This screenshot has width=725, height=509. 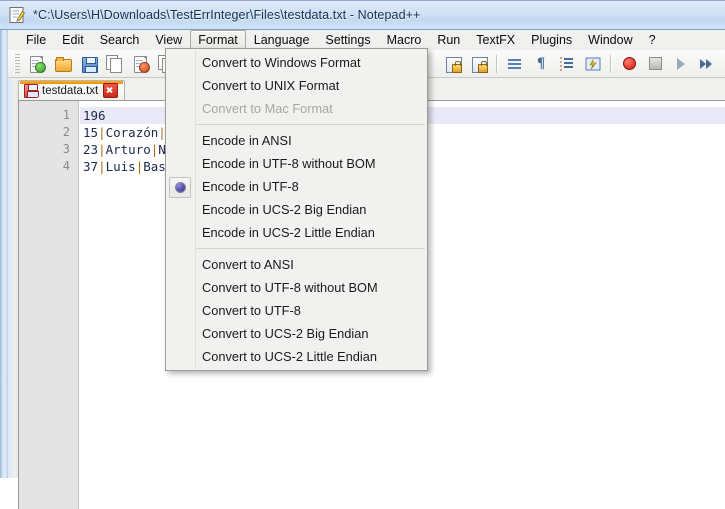 I want to click on pilcrow-icon: ¶, so click(x=541, y=63).